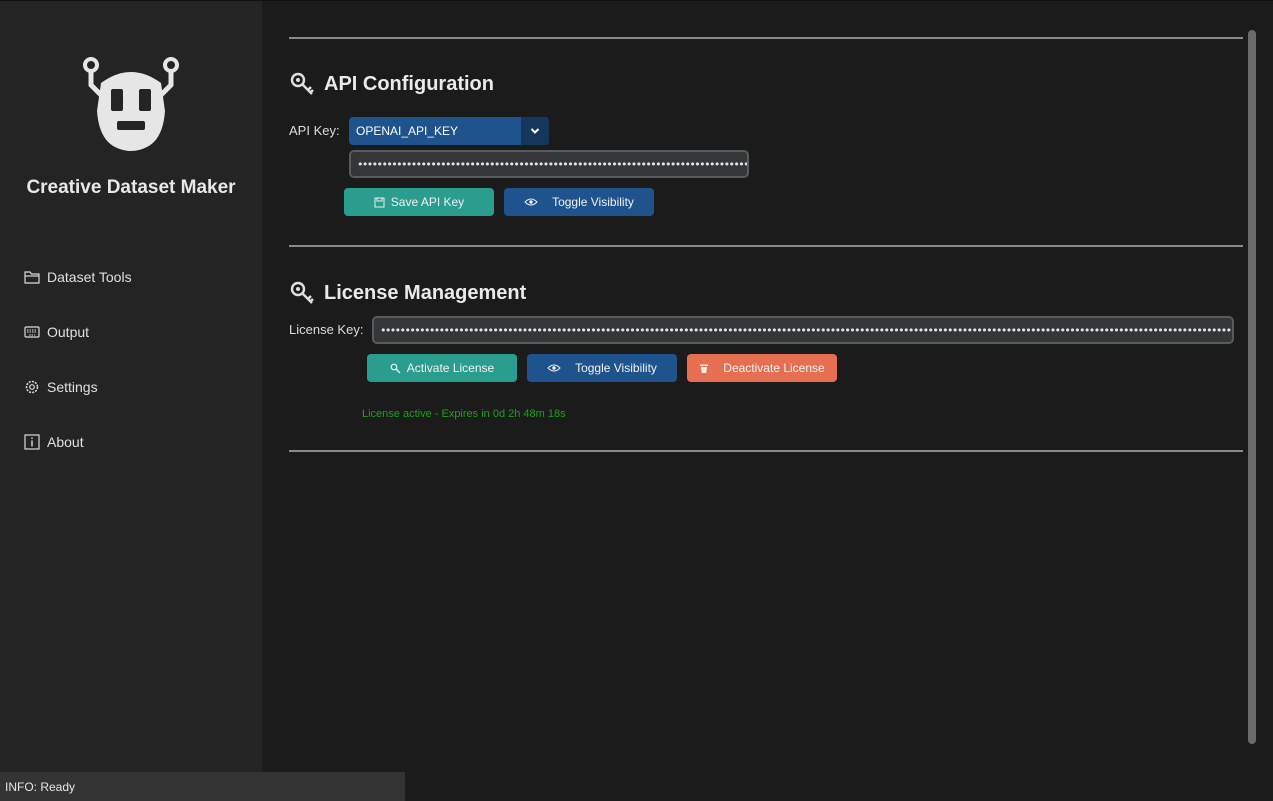 The width and height of the screenshot is (1273, 801). Describe the element at coordinates (32, 277) in the screenshot. I see `folder-icon` at that location.